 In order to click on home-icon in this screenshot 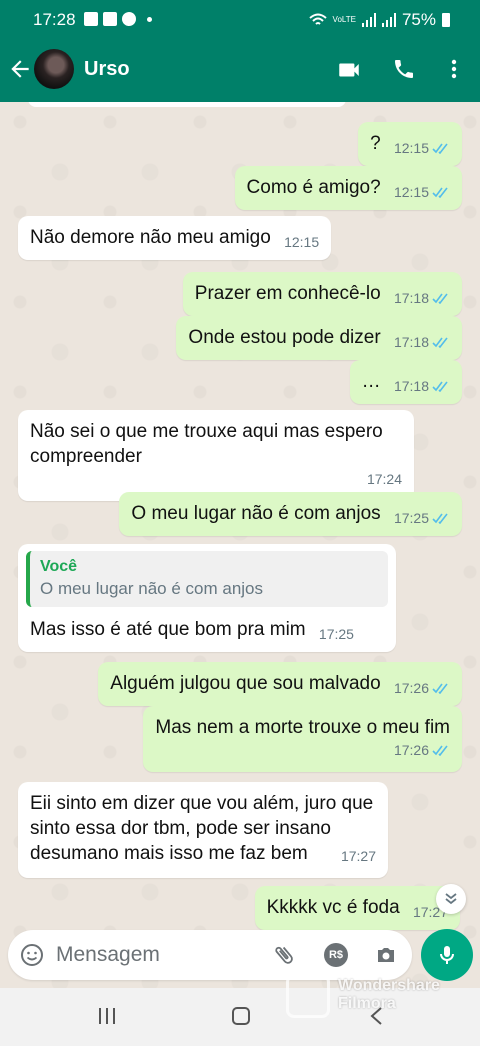, I will do `click(241, 1016)`.